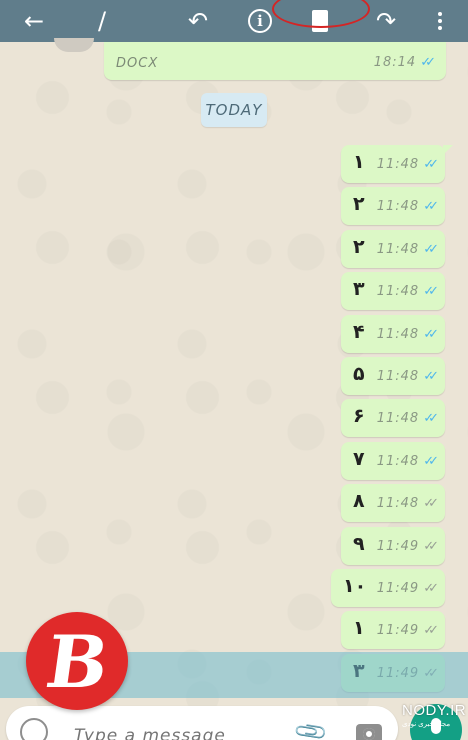 This screenshot has width=468, height=740. What do you see at coordinates (440, 21) in the screenshot?
I see `more-icon` at bounding box center [440, 21].